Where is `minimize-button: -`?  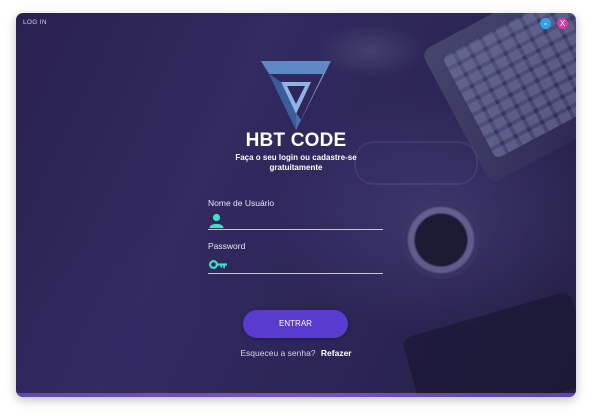
minimize-button: - is located at coordinates (545, 23).